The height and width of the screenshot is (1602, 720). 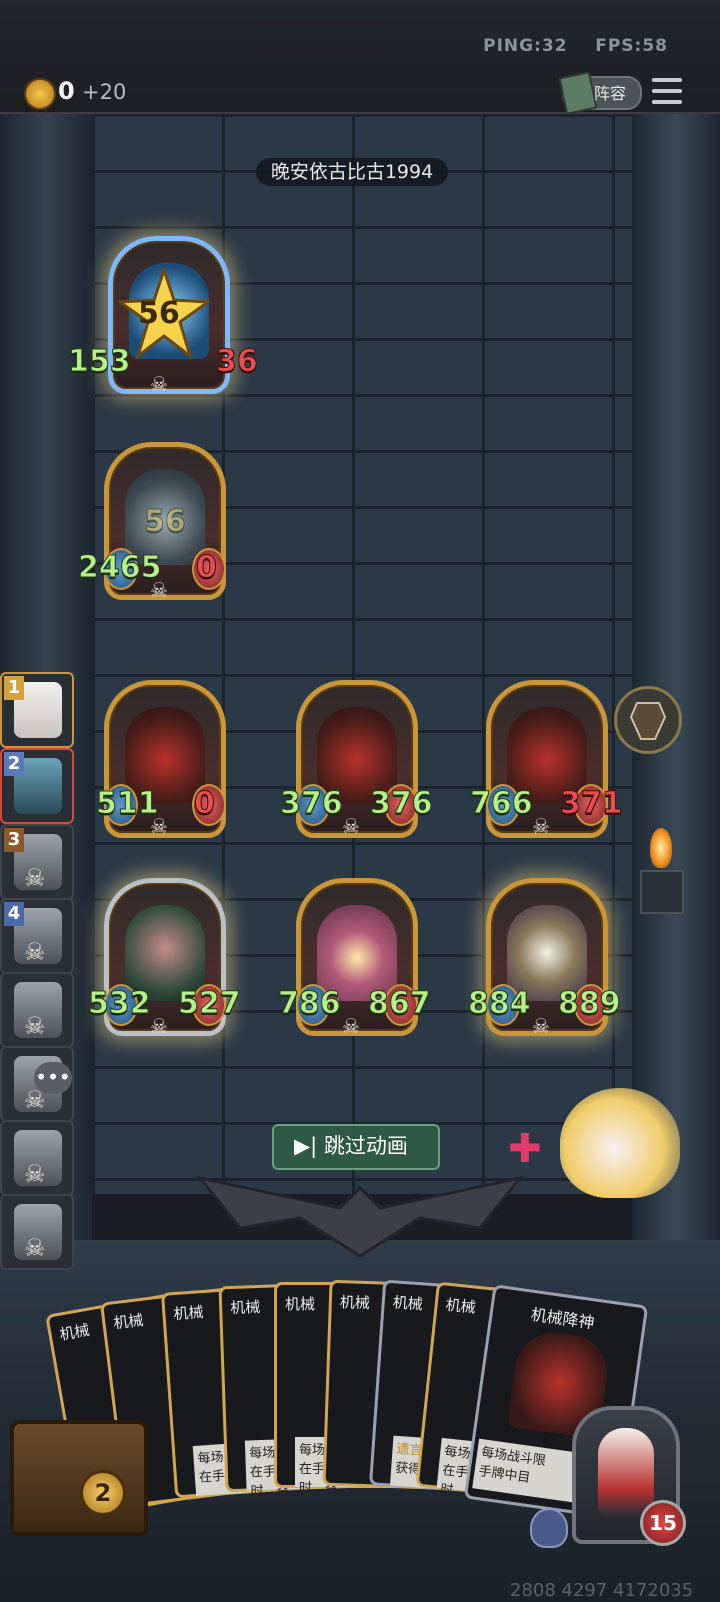 I want to click on torch-sconce, so click(x=662, y=892).